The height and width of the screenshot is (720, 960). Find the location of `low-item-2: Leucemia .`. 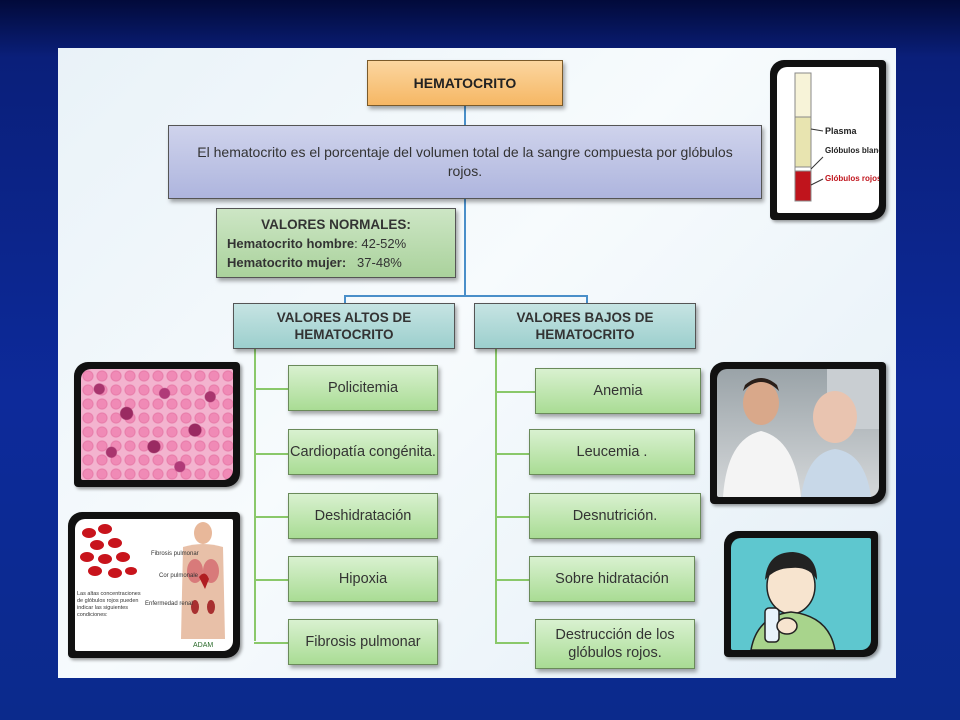

low-item-2: Leucemia . is located at coordinates (612, 452).